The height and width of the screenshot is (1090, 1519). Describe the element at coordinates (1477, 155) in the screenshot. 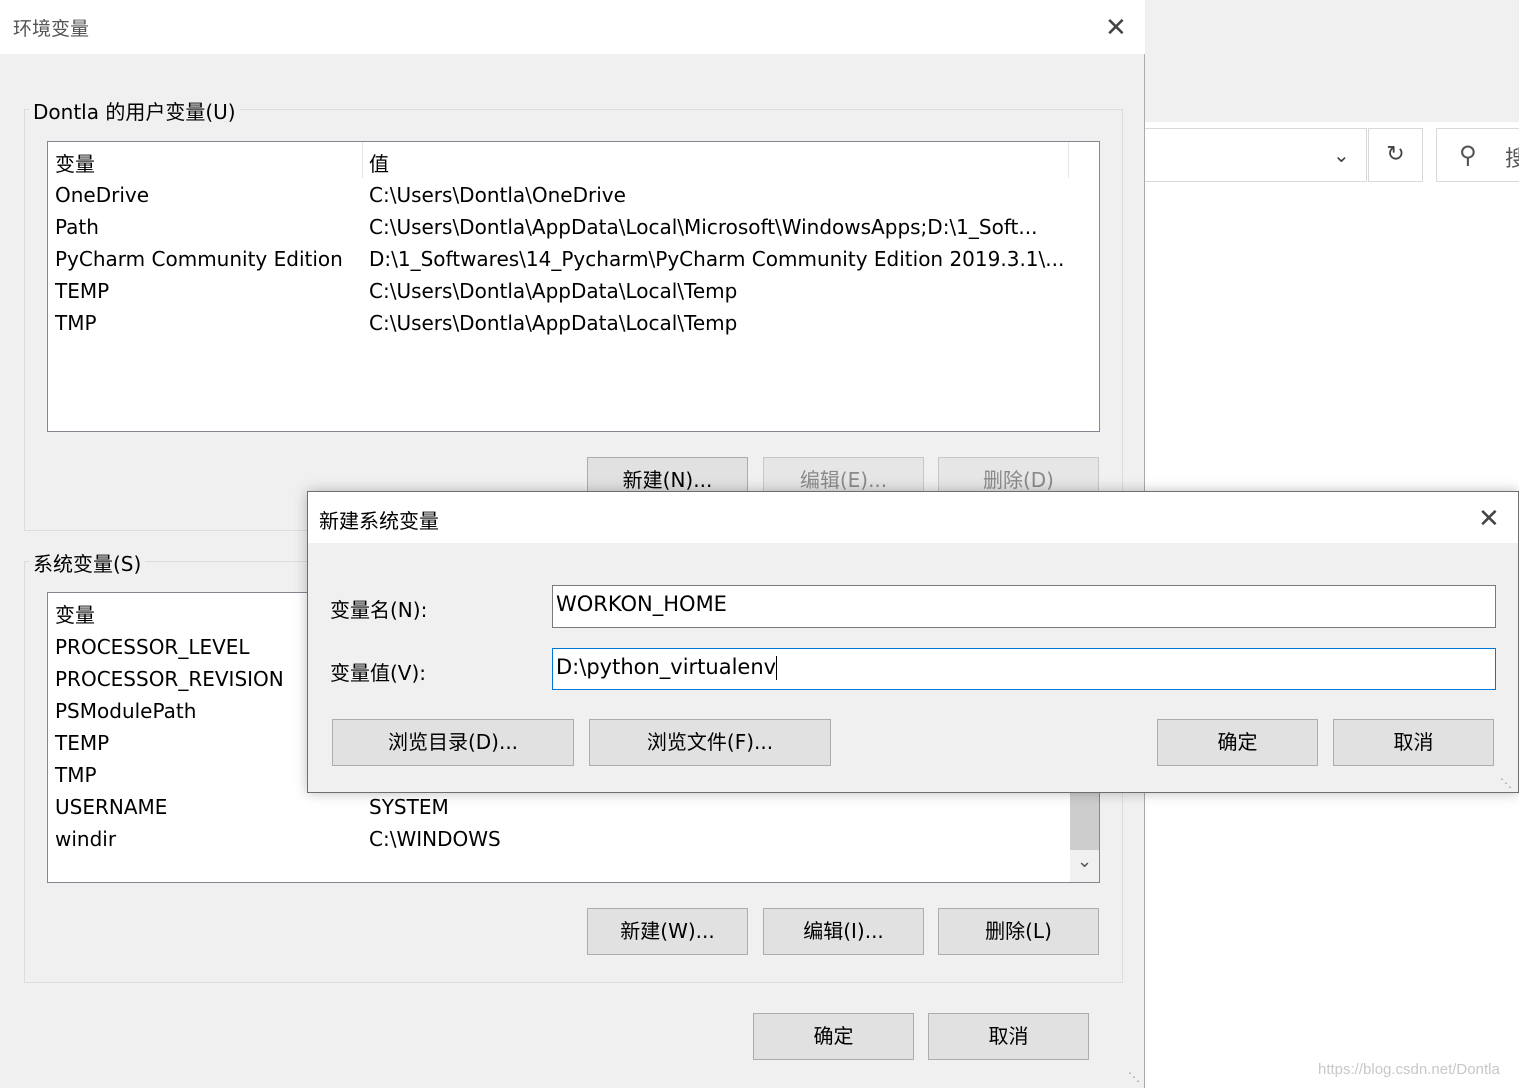

I see `search-box: ⚲ 搜` at that location.